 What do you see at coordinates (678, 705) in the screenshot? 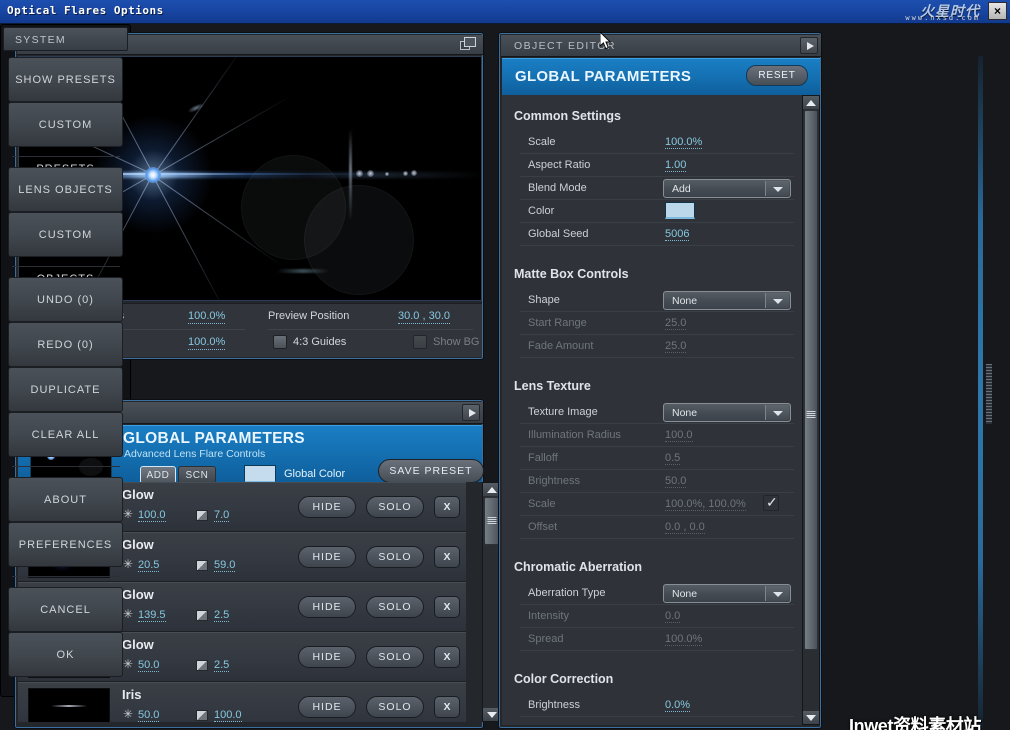
I see `property-value: 0.0%` at bounding box center [678, 705].